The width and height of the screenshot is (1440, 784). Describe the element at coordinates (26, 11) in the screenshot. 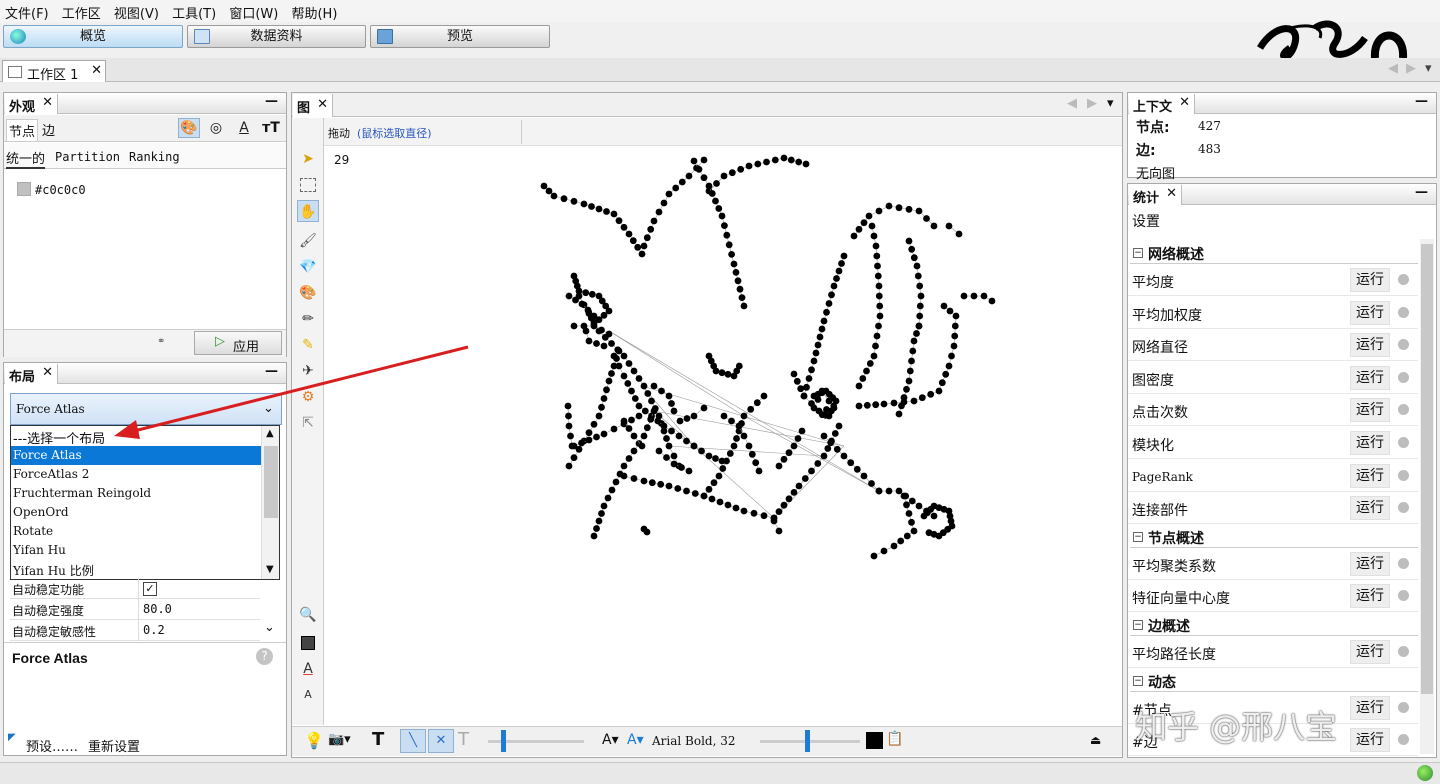

I see `menu-file: 文件(F)` at that location.